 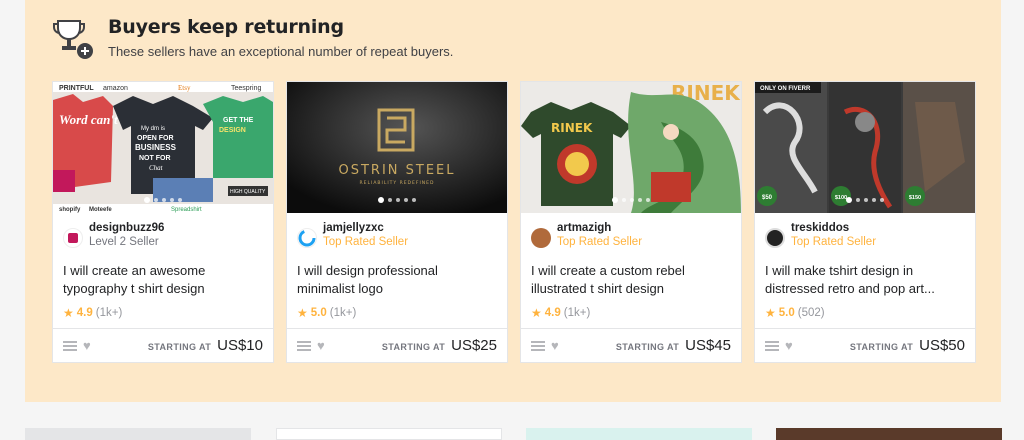 I want to click on card-footer: ♥ STARTING AT US$50, so click(x=865, y=345).